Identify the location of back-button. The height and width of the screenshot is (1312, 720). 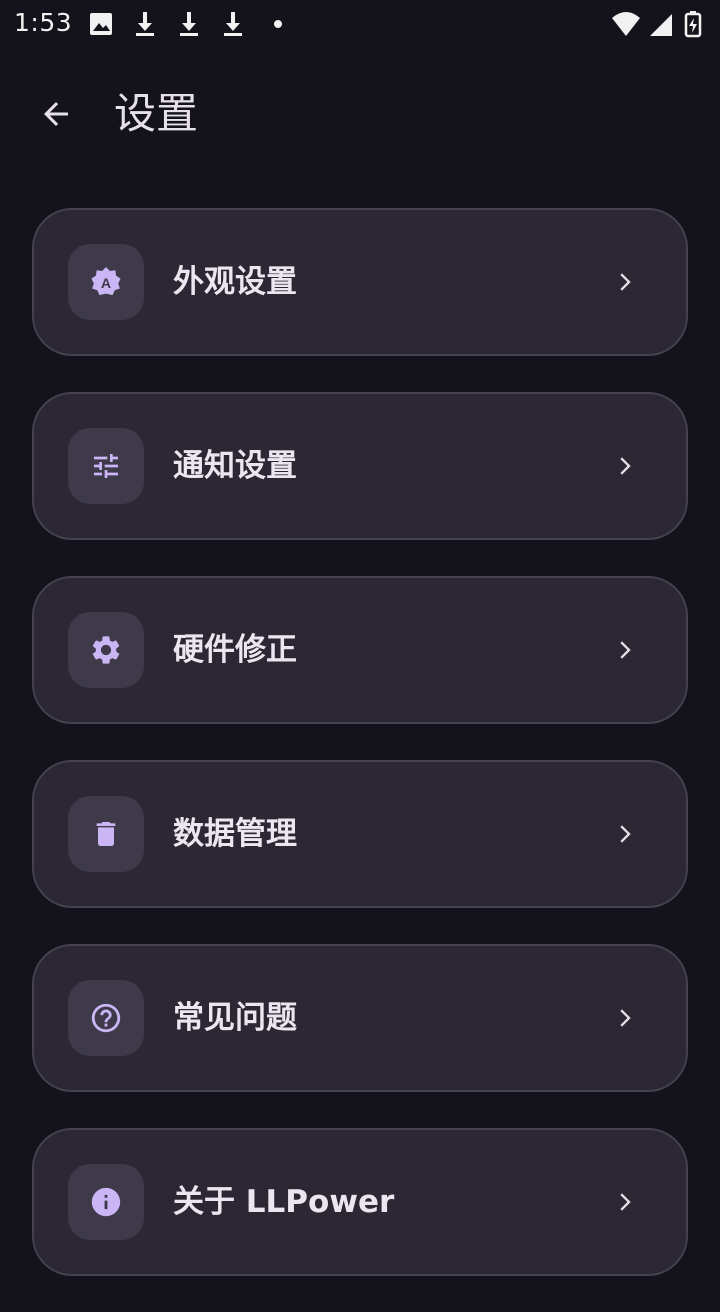
(56, 114).